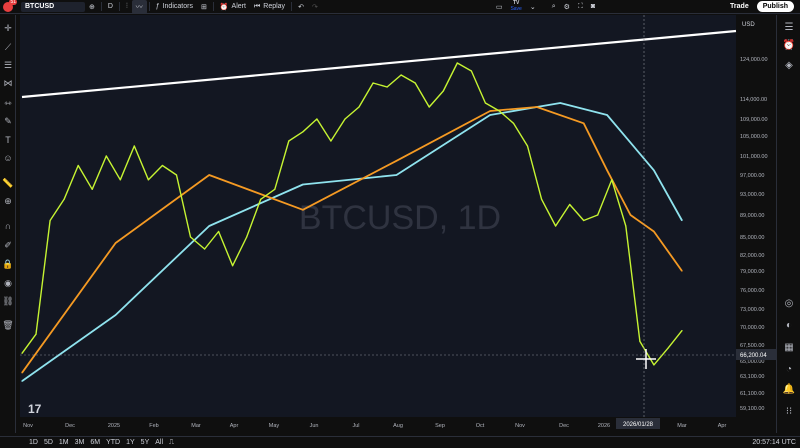 The height and width of the screenshot is (448, 800). I want to click on interval-button: D, so click(110, 7).